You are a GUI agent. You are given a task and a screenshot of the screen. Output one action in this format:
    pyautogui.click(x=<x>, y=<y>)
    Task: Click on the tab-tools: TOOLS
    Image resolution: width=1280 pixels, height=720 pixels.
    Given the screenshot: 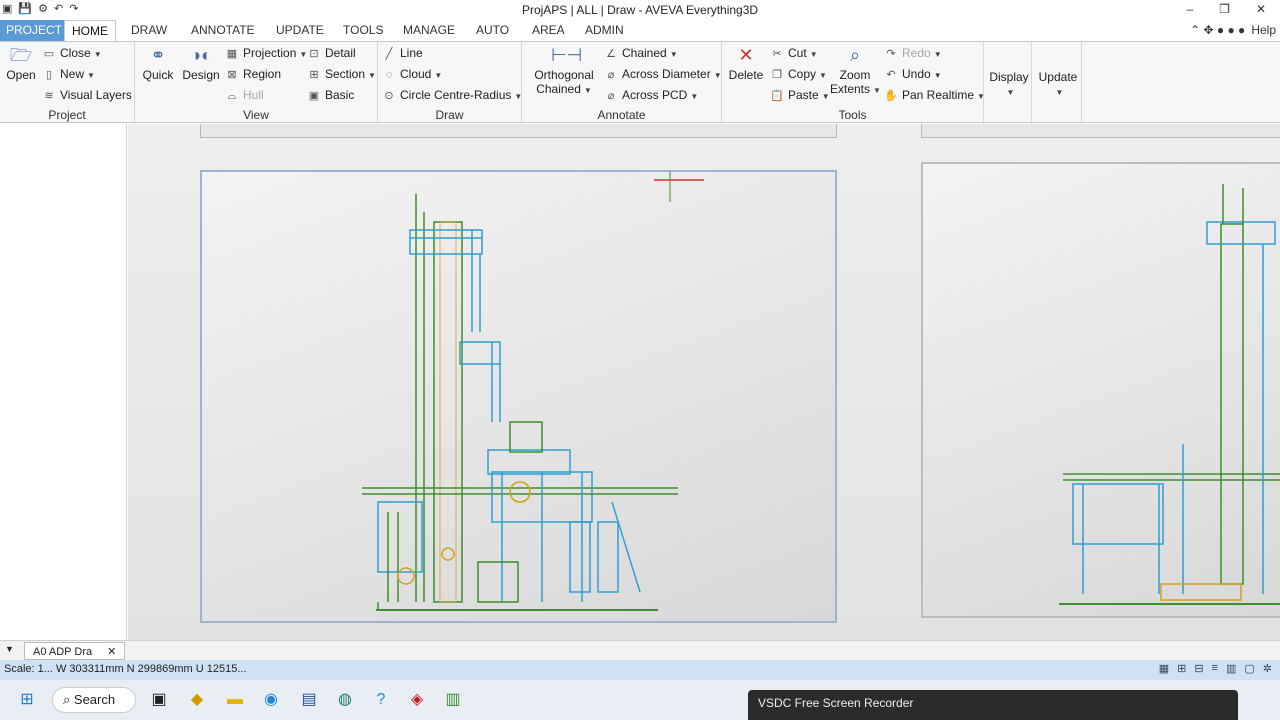 What is the action you would take?
    pyautogui.click(x=363, y=30)
    